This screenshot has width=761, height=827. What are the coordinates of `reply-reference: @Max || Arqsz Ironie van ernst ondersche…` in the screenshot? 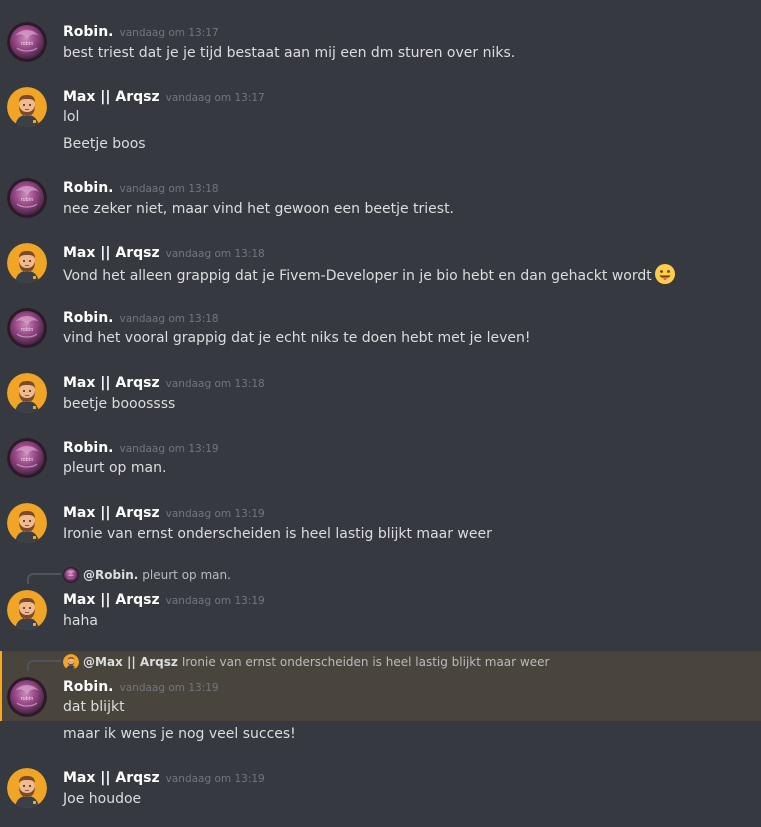 It's located at (306, 662).